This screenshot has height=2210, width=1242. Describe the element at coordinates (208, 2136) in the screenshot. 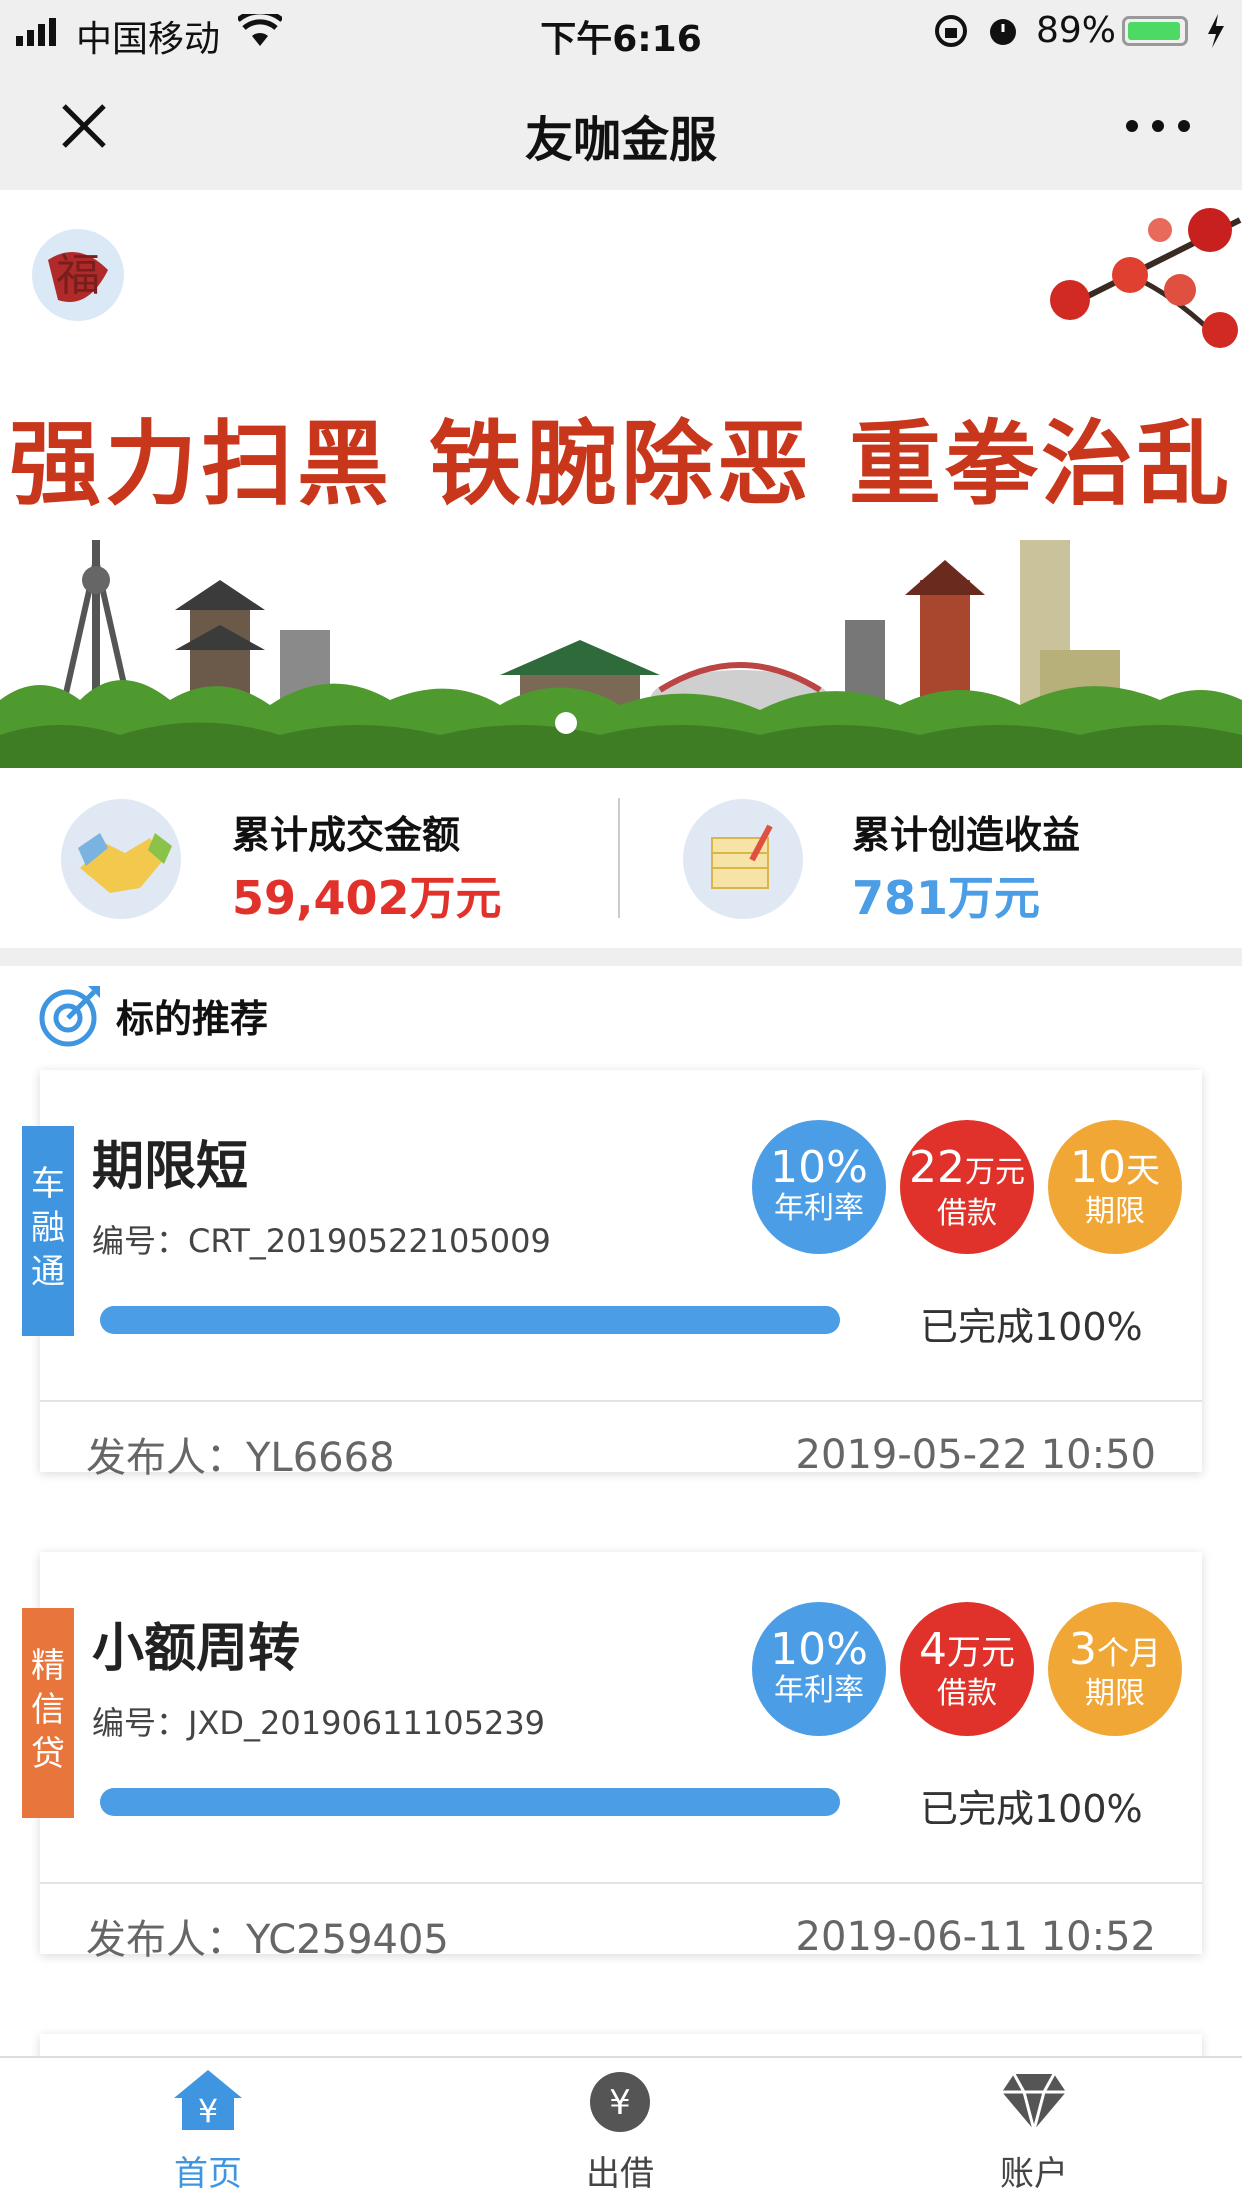

I see `tab-home: ¥ 首页` at that location.